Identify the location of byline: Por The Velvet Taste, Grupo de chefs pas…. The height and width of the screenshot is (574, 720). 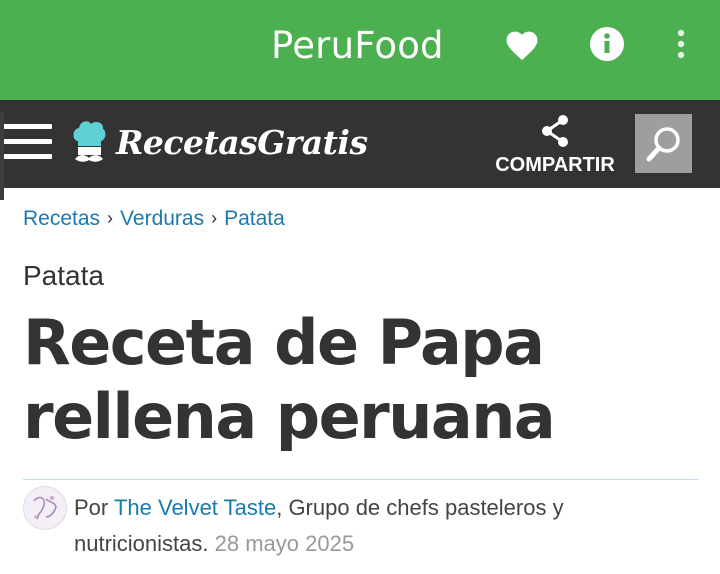
(384, 526).